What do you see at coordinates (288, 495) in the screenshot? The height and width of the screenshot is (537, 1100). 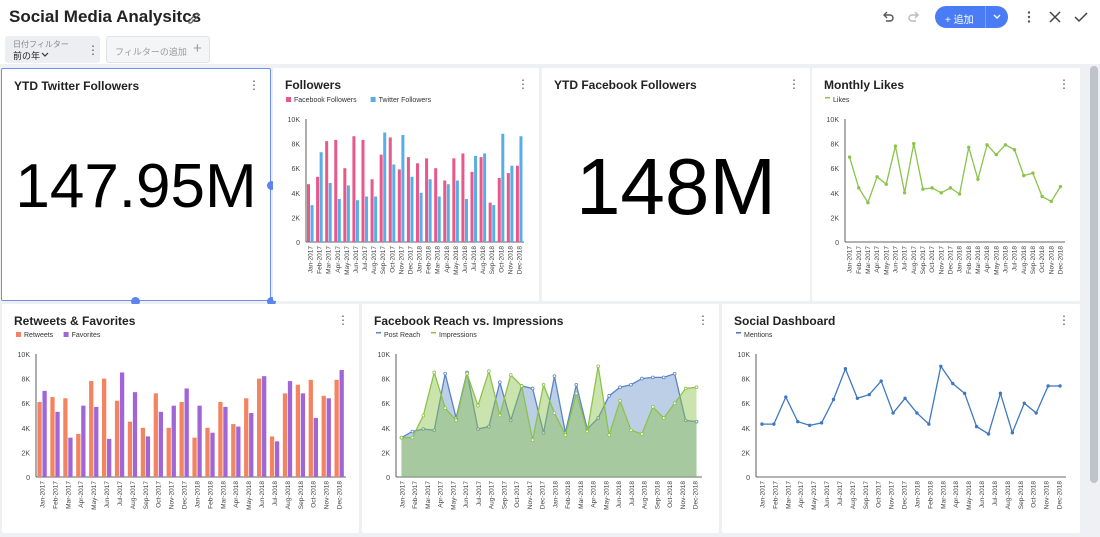 I see `x-tick-label: Aug-2018` at bounding box center [288, 495].